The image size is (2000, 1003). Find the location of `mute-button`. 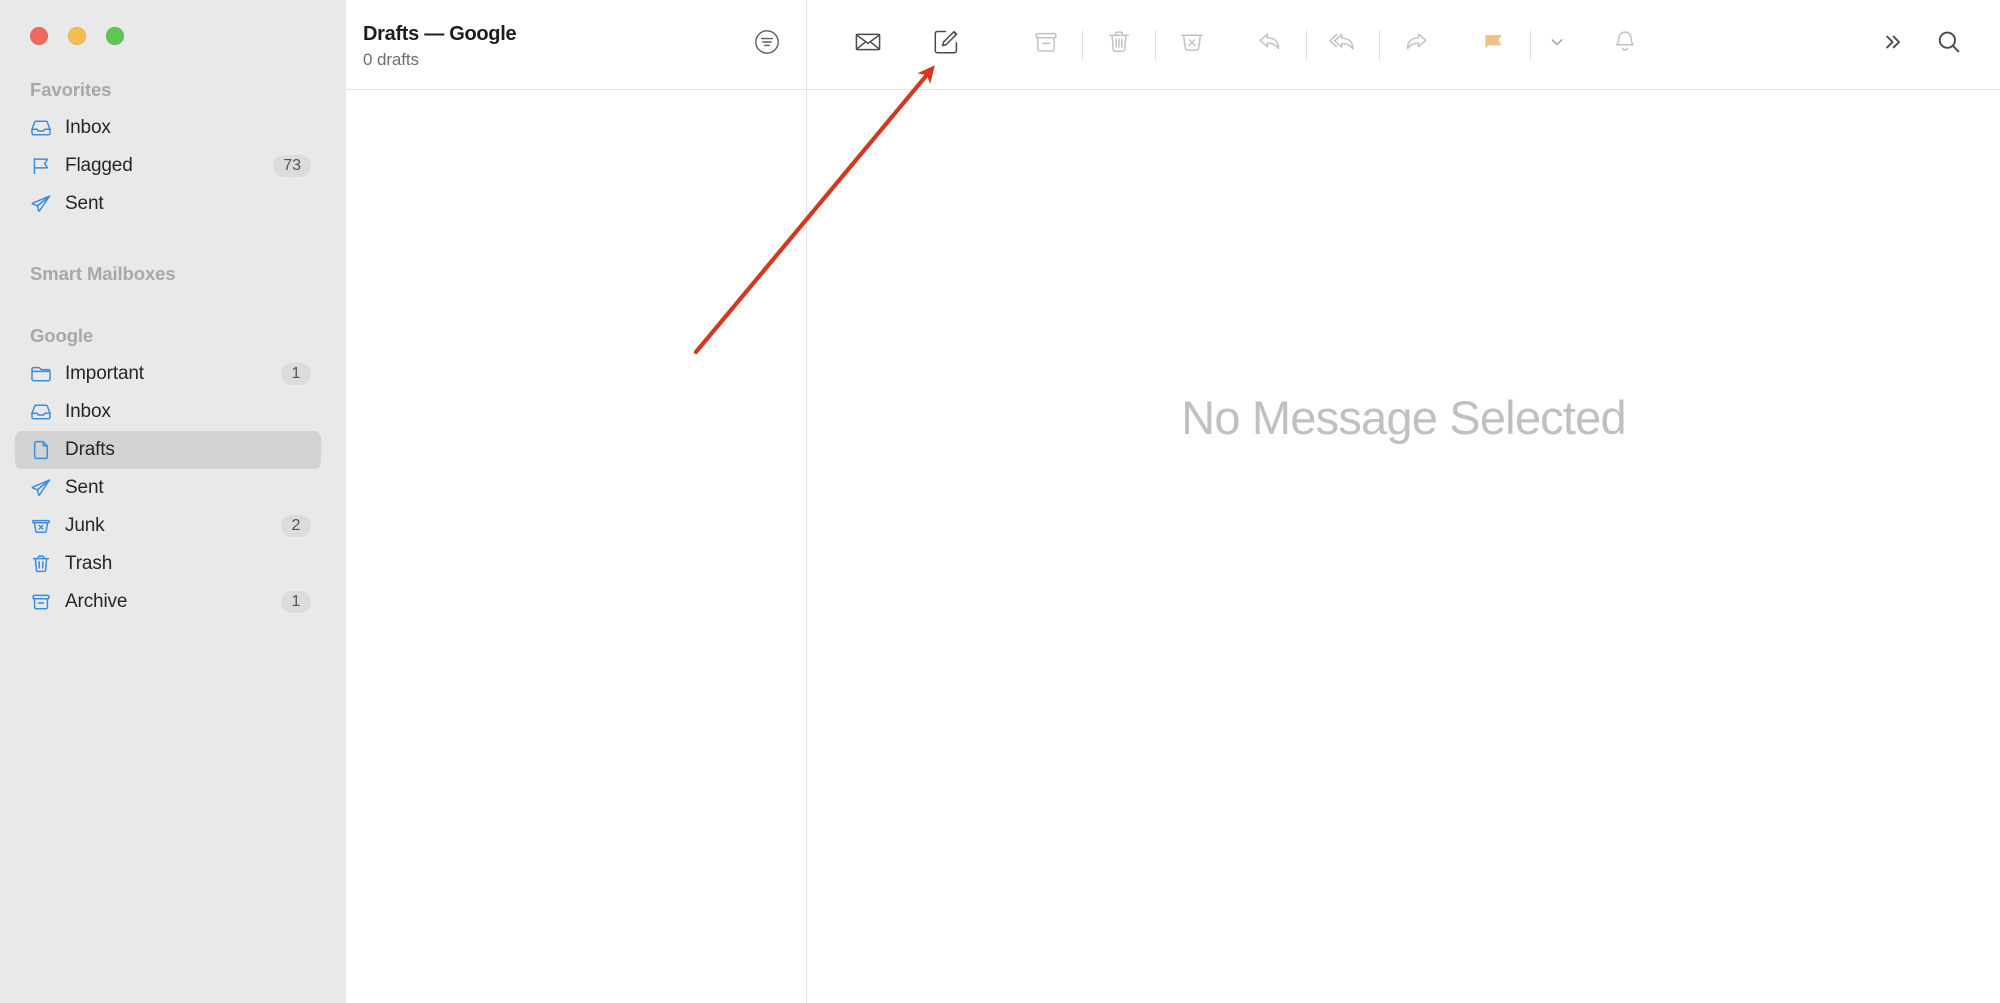

mute-button is located at coordinates (1625, 45).